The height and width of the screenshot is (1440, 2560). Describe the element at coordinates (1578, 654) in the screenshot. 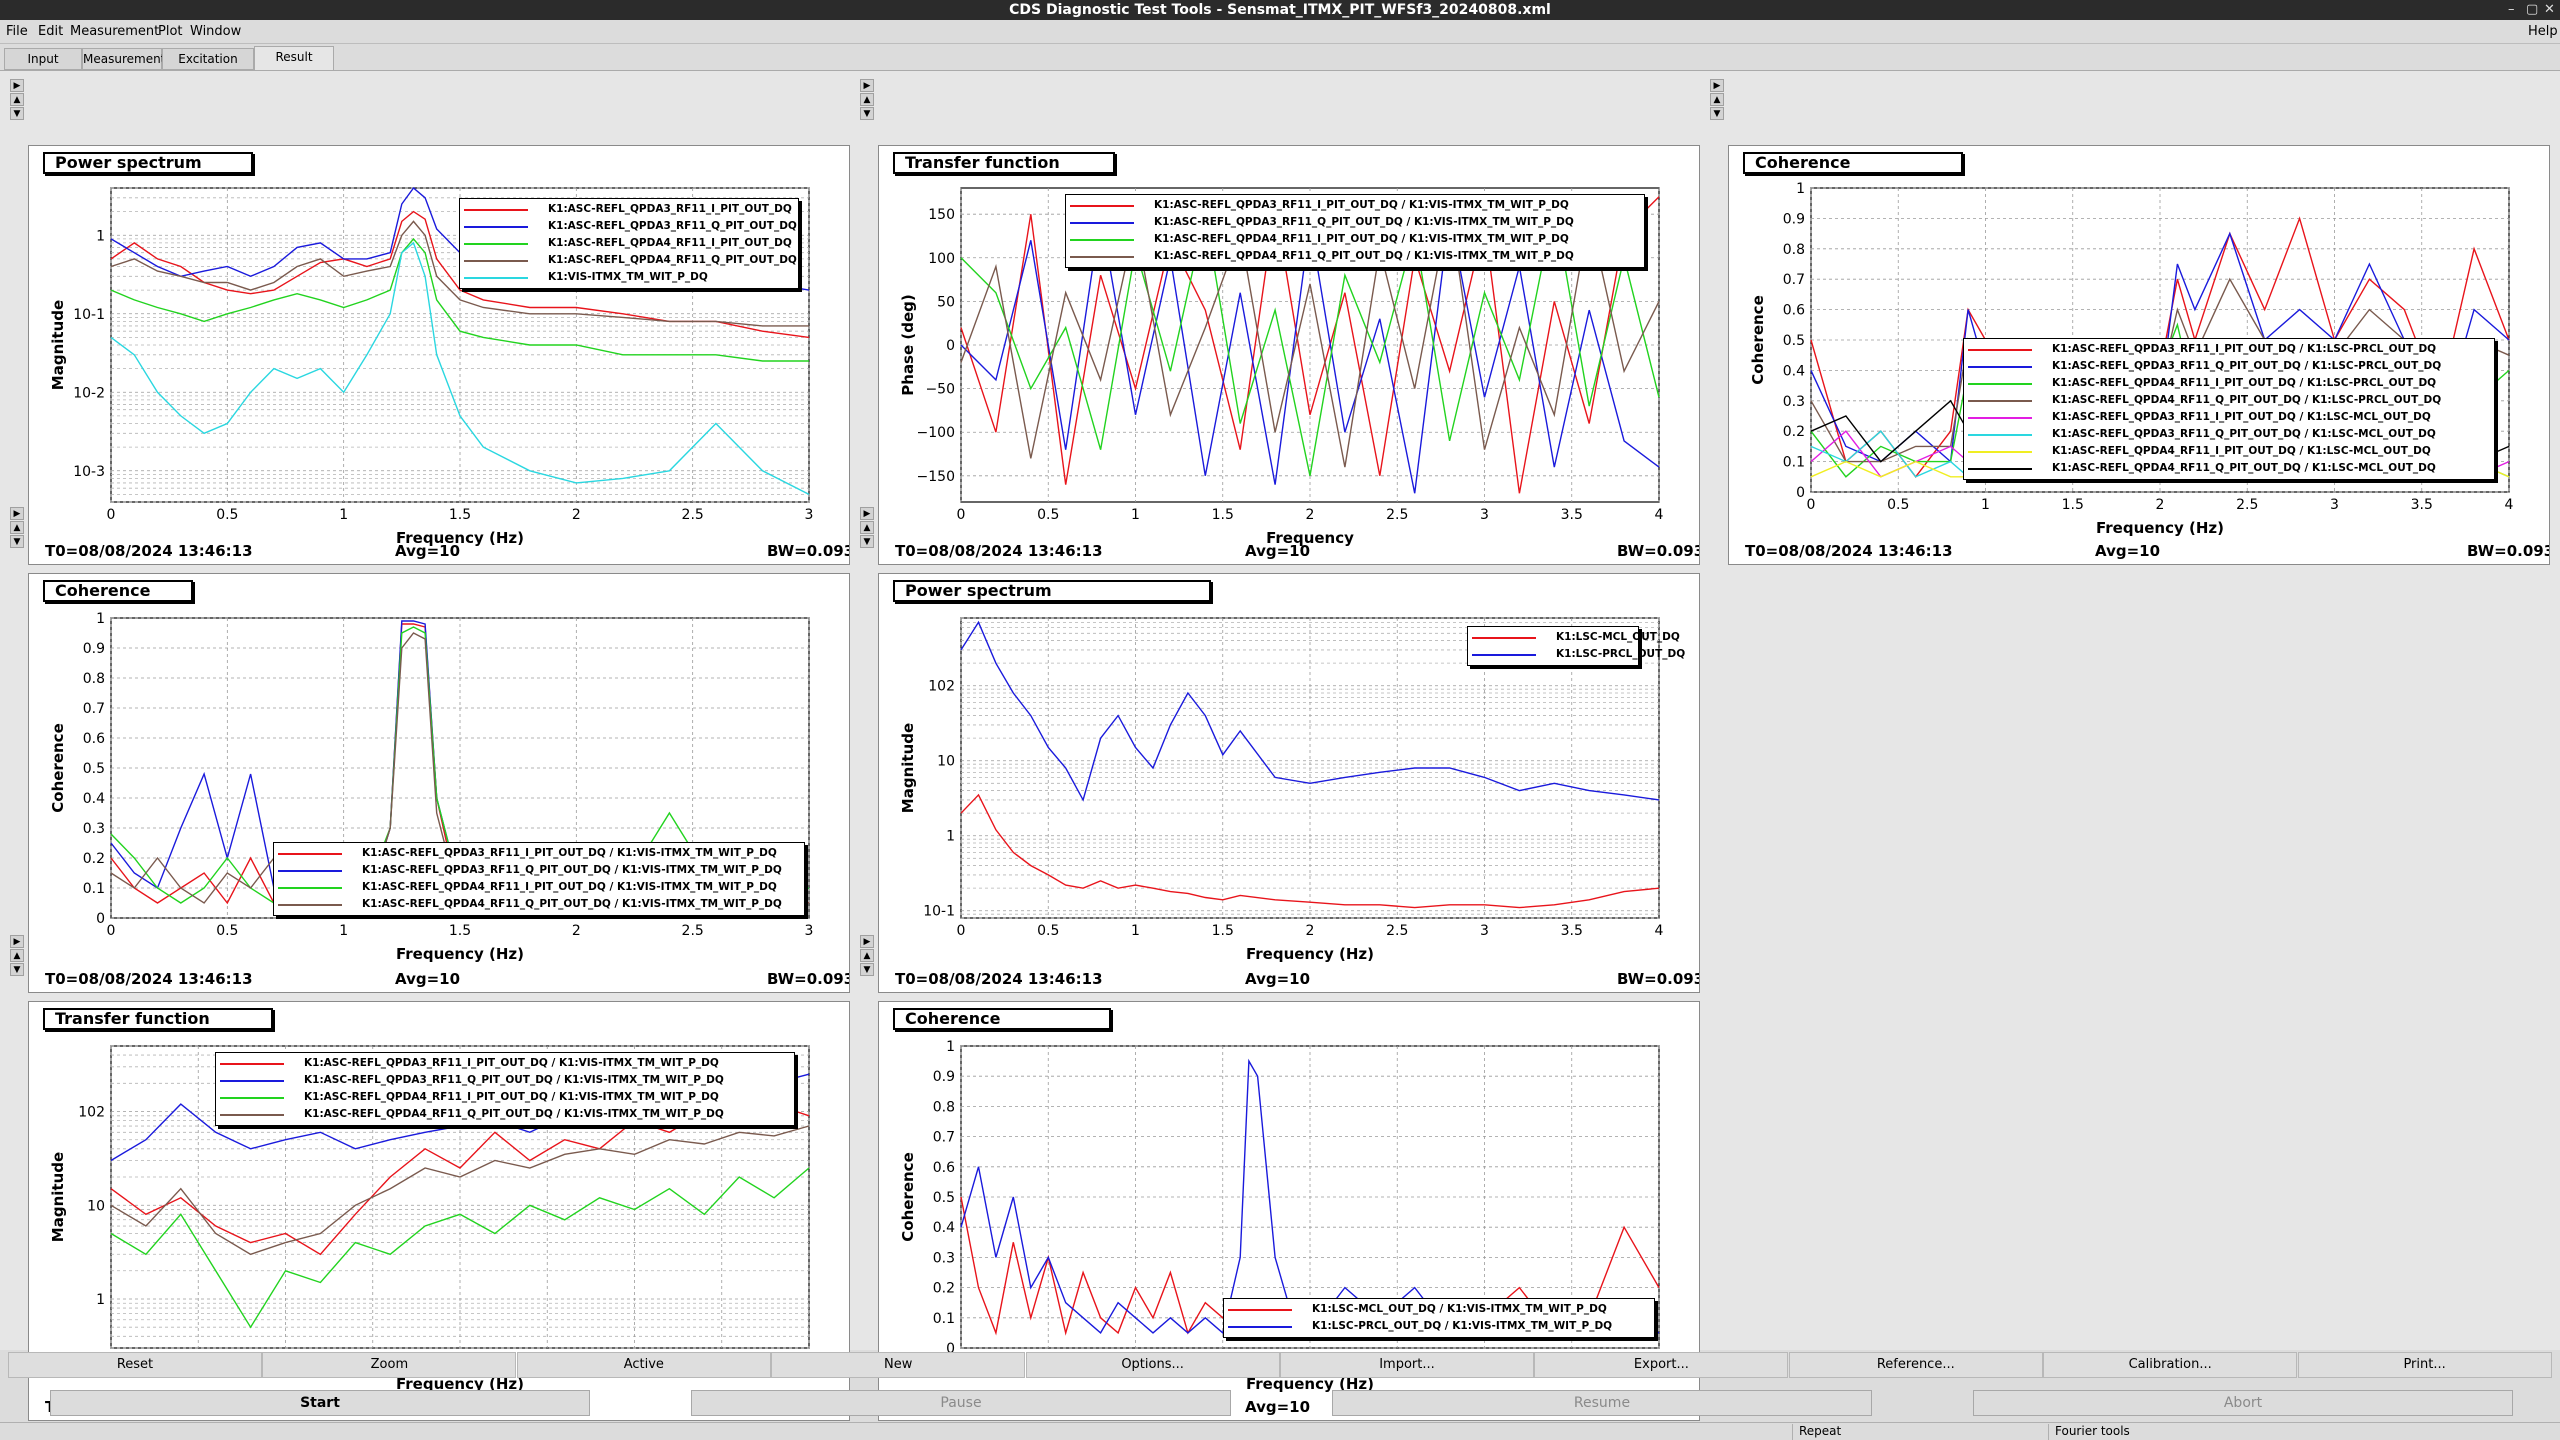

I see `legend-entry: K1:LSC-PRCL_OUT_DQ` at that location.